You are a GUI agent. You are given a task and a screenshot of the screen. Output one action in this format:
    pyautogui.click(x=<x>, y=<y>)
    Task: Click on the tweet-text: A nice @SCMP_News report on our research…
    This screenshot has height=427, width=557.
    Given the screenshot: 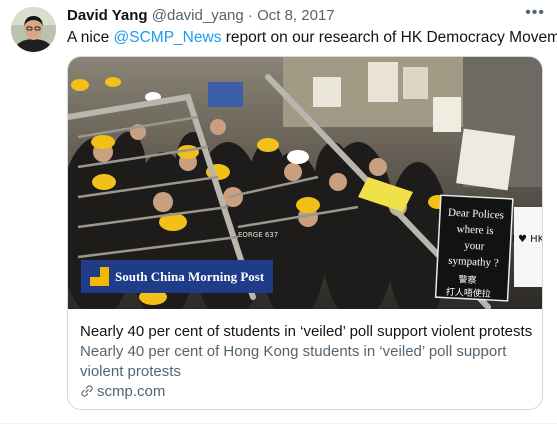 What is the action you would take?
    pyautogui.click(x=312, y=38)
    